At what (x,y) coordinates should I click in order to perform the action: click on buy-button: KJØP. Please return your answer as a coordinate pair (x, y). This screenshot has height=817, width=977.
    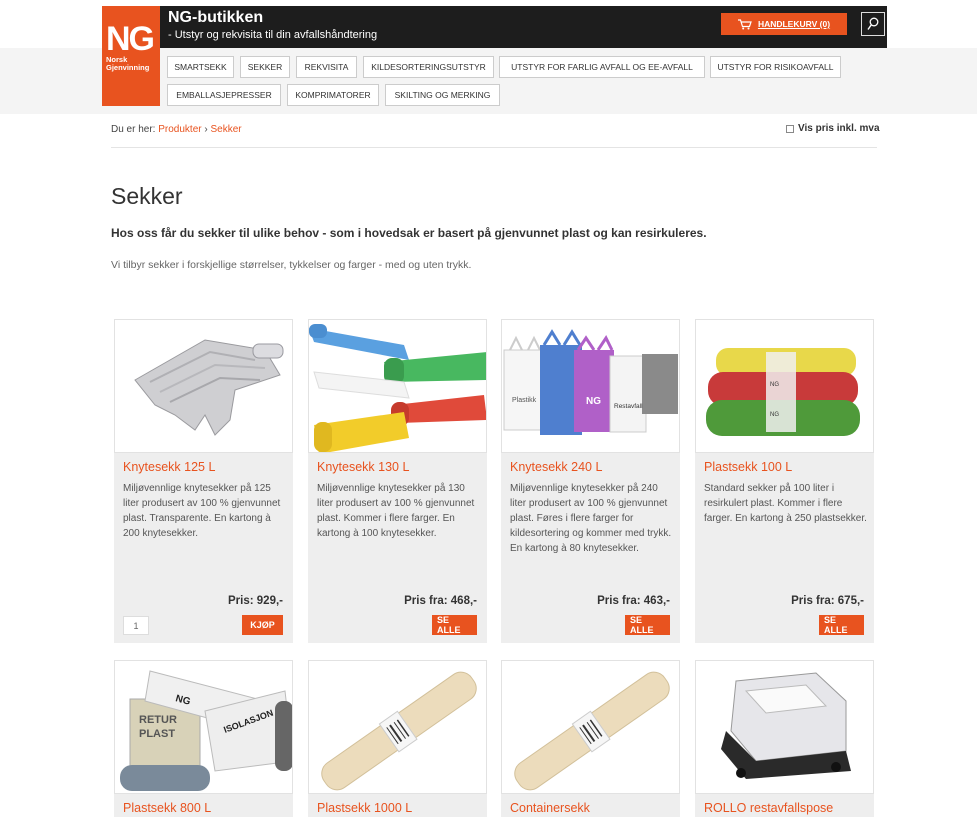
    Looking at the image, I should click on (262, 625).